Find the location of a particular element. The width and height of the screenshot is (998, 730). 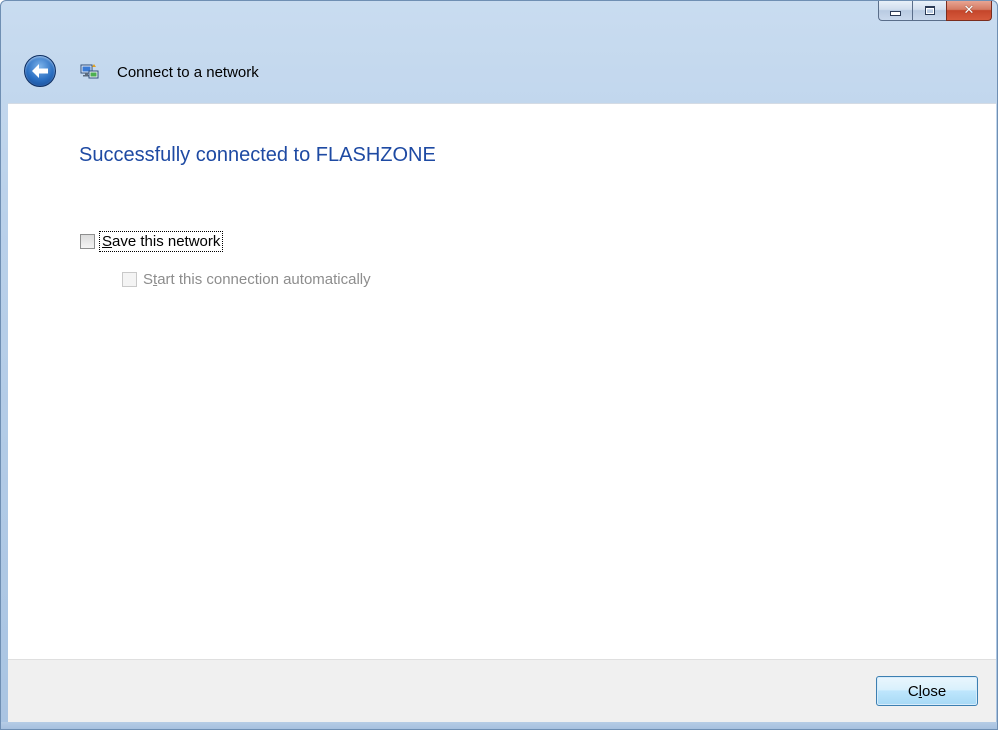

caption-buttons: ✕ is located at coordinates (935, 11).